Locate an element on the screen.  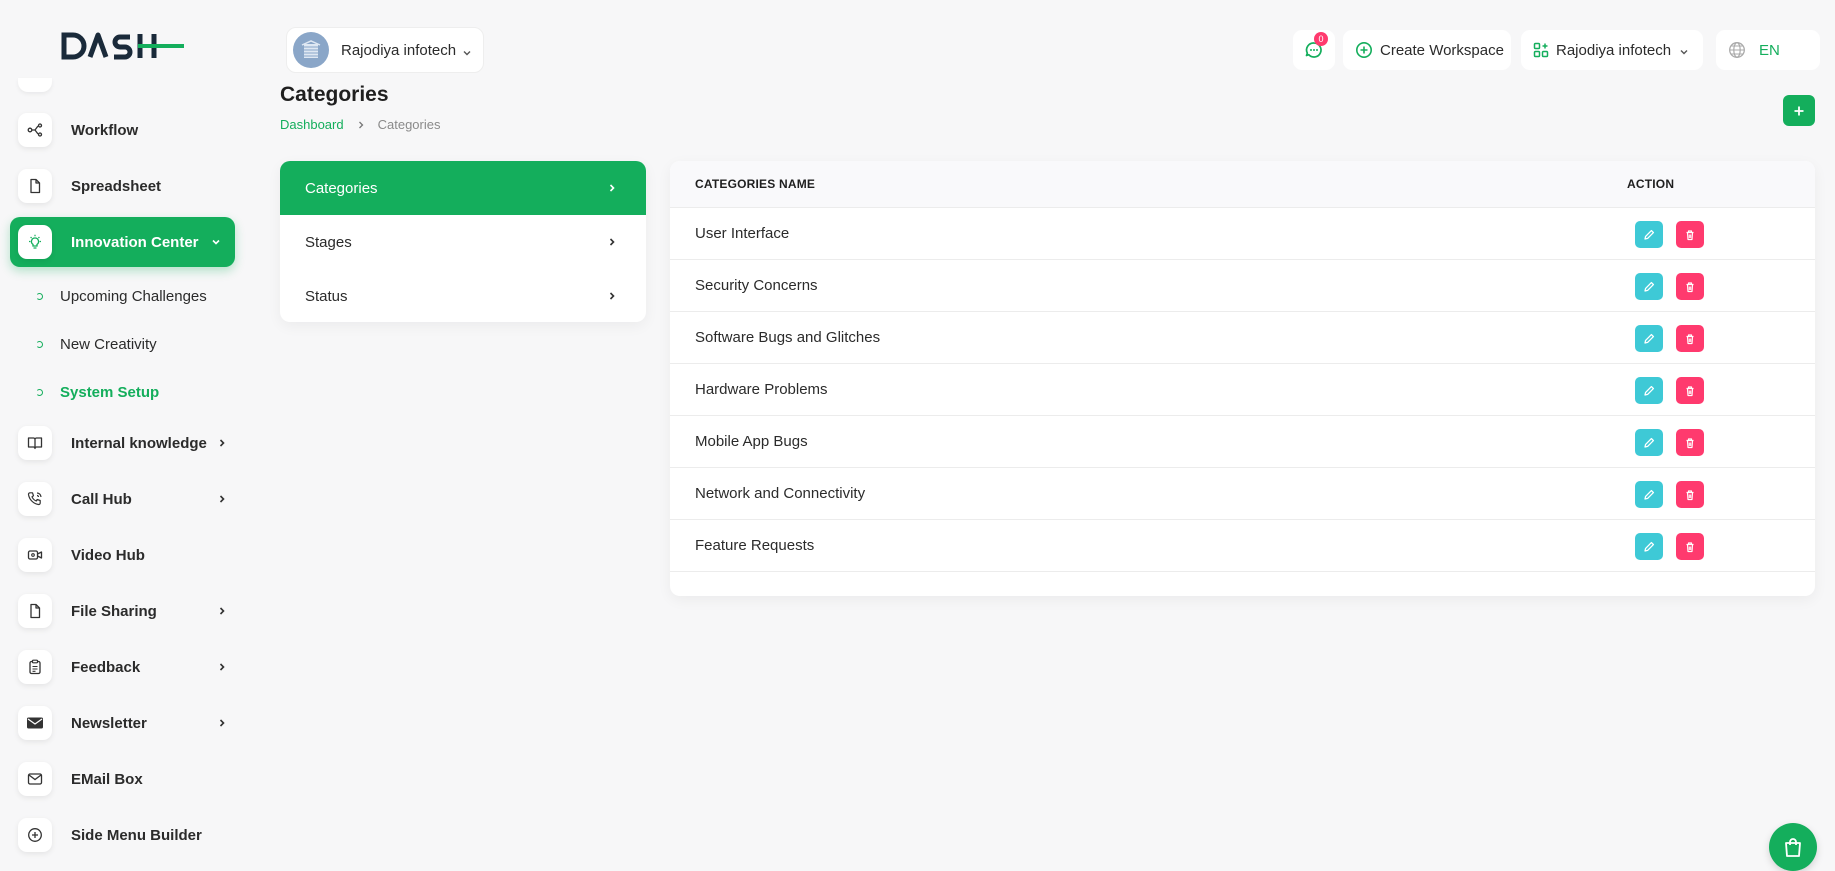
language-label: EN is located at coordinates (1769, 50).